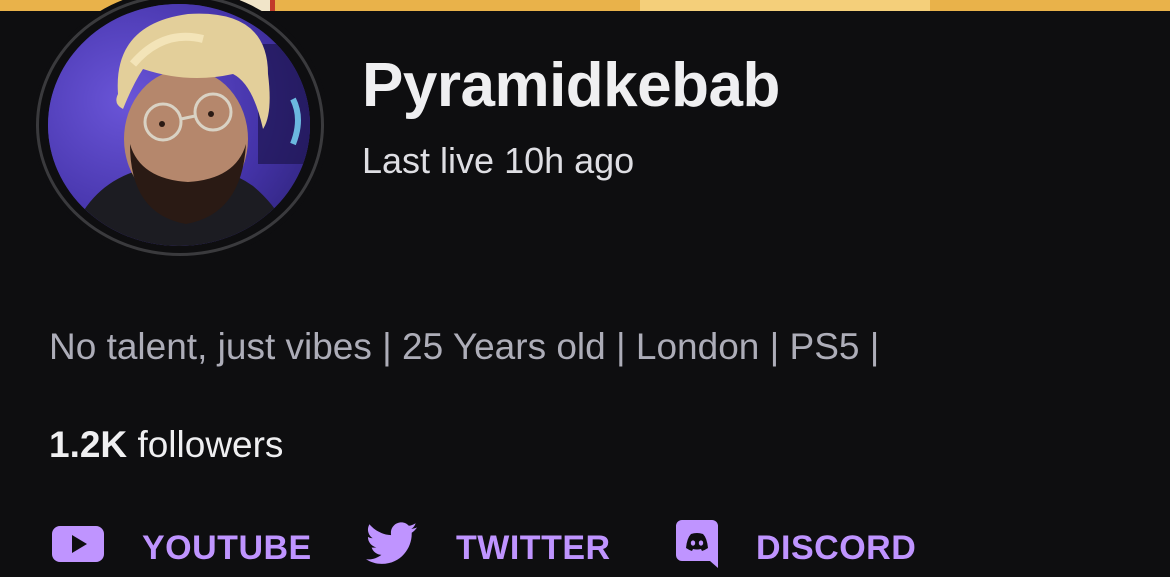  I want to click on avatar, so click(179, 125).